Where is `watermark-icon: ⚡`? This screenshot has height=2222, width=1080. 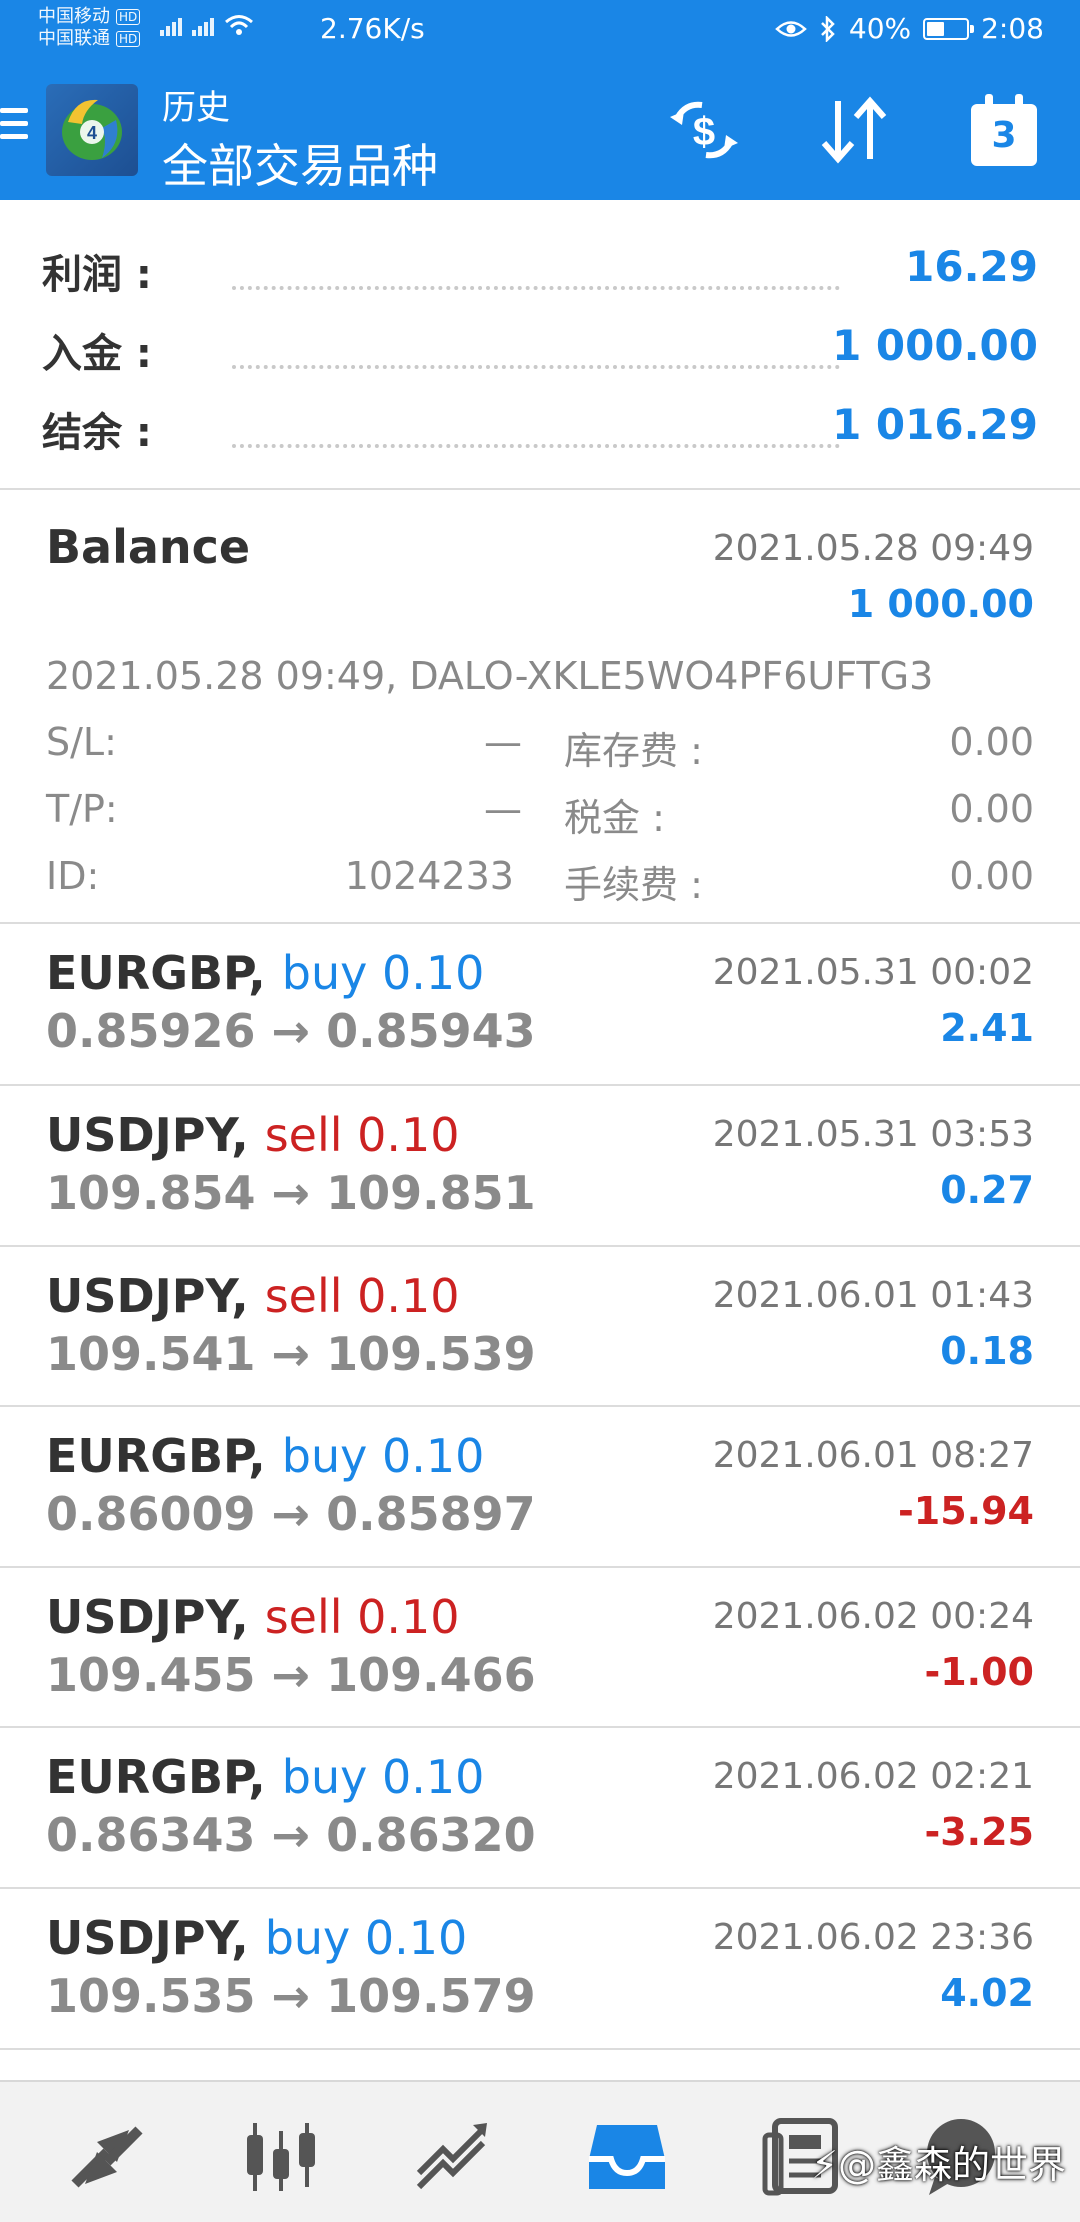
watermark-icon: ⚡ is located at coordinates (824, 2165).